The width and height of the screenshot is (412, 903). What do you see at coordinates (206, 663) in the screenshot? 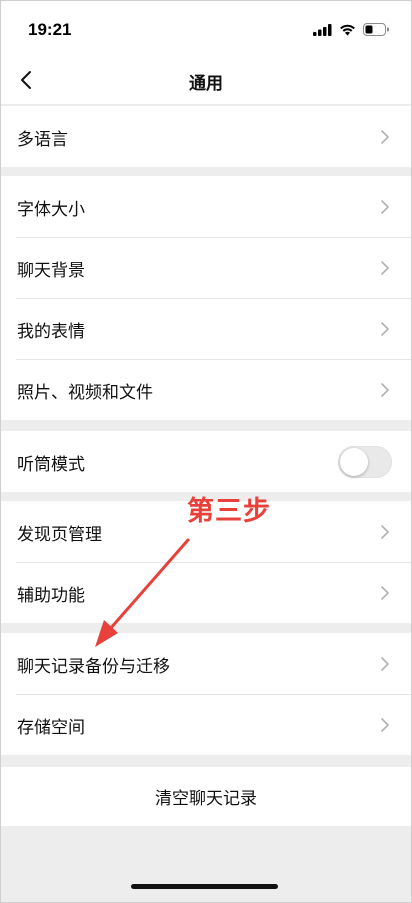
I see `setting-row-chat-backup-migration: 聊天记录备份与迁移` at bounding box center [206, 663].